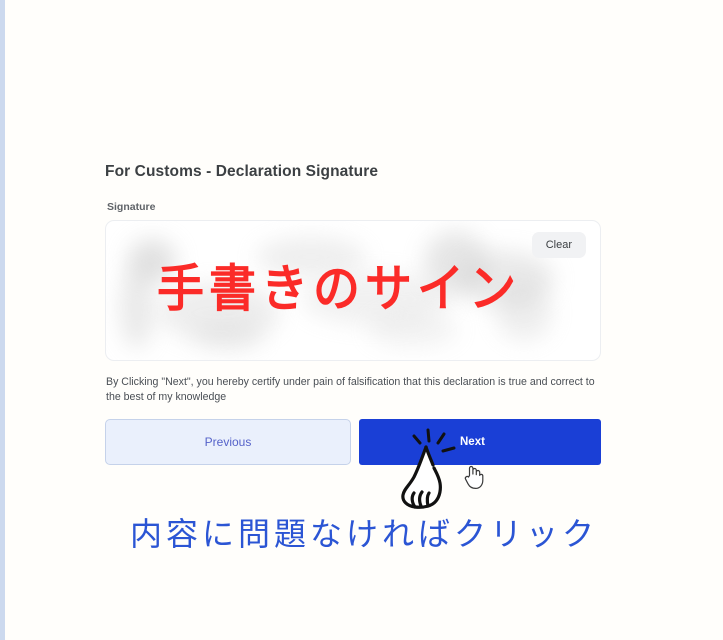 The height and width of the screenshot is (640, 723). Describe the element at coordinates (474, 477) in the screenshot. I see `pointer-hand-cursor-icon` at that location.